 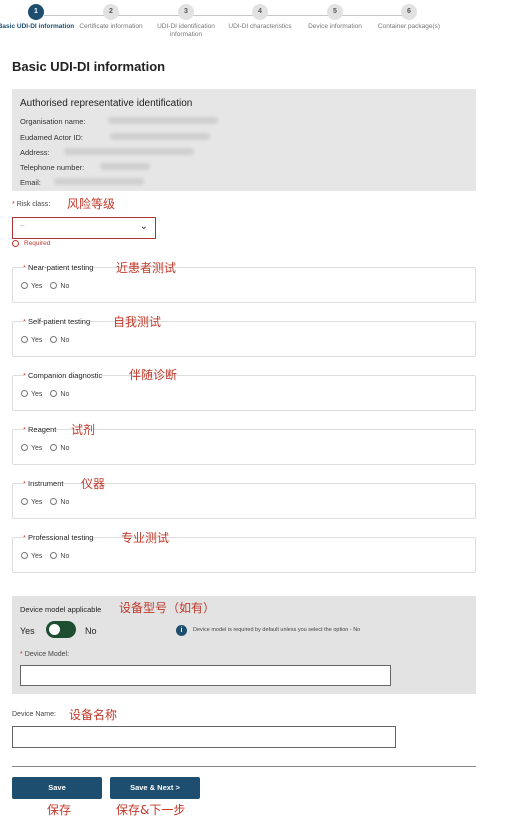 What do you see at coordinates (30, 182) in the screenshot?
I see `email-label: Email:` at bounding box center [30, 182].